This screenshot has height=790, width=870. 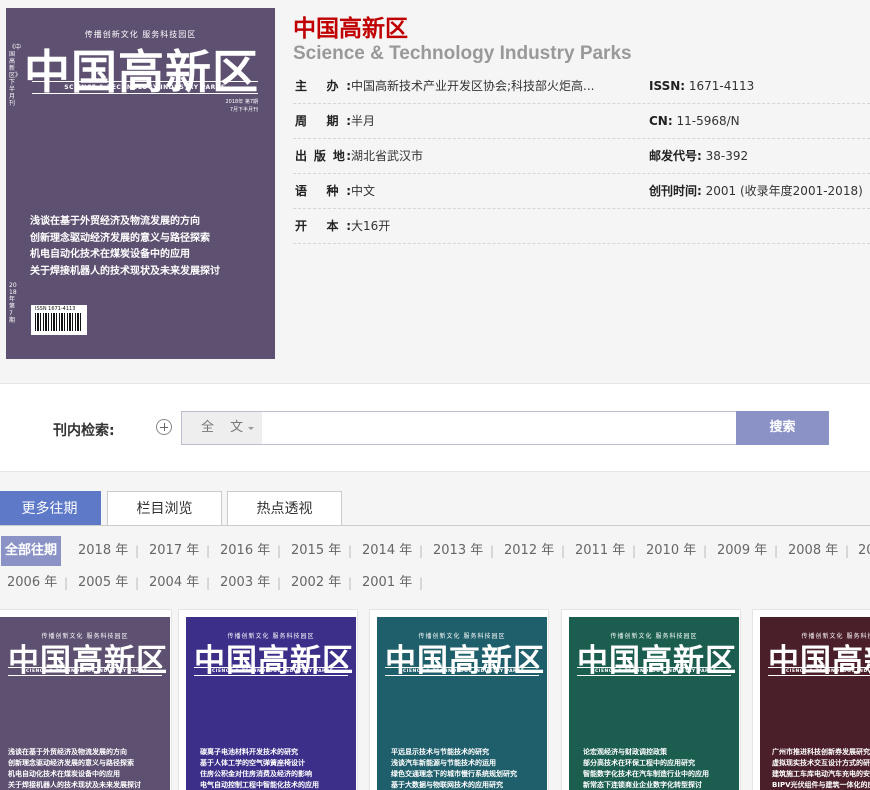 What do you see at coordinates (784, 191) in the screenshot?
I see `founded-value: 2001 (收录年度2001-2018)` at bounding box center [784, 191].